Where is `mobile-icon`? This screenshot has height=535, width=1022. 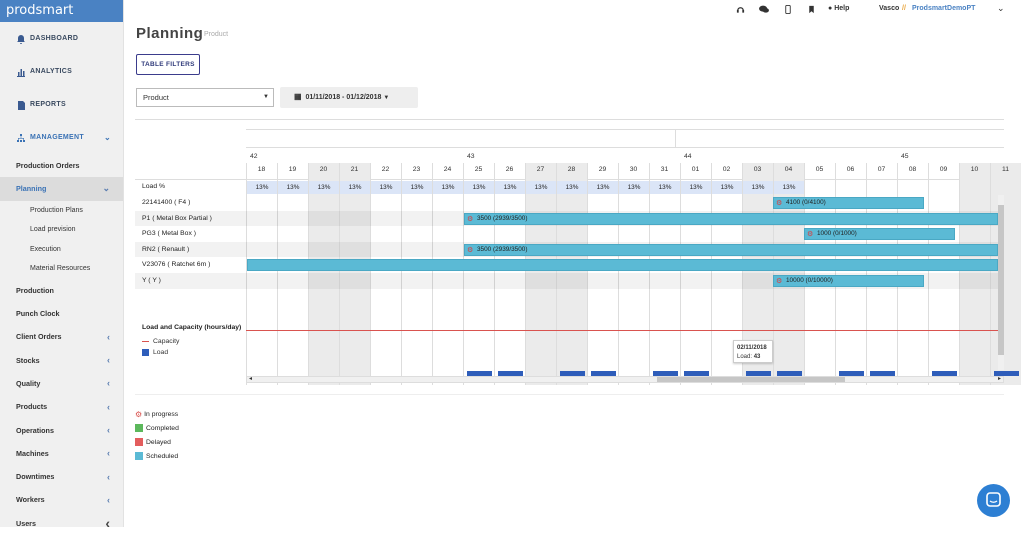
mobile-icon is located at coordinates (788, 9).